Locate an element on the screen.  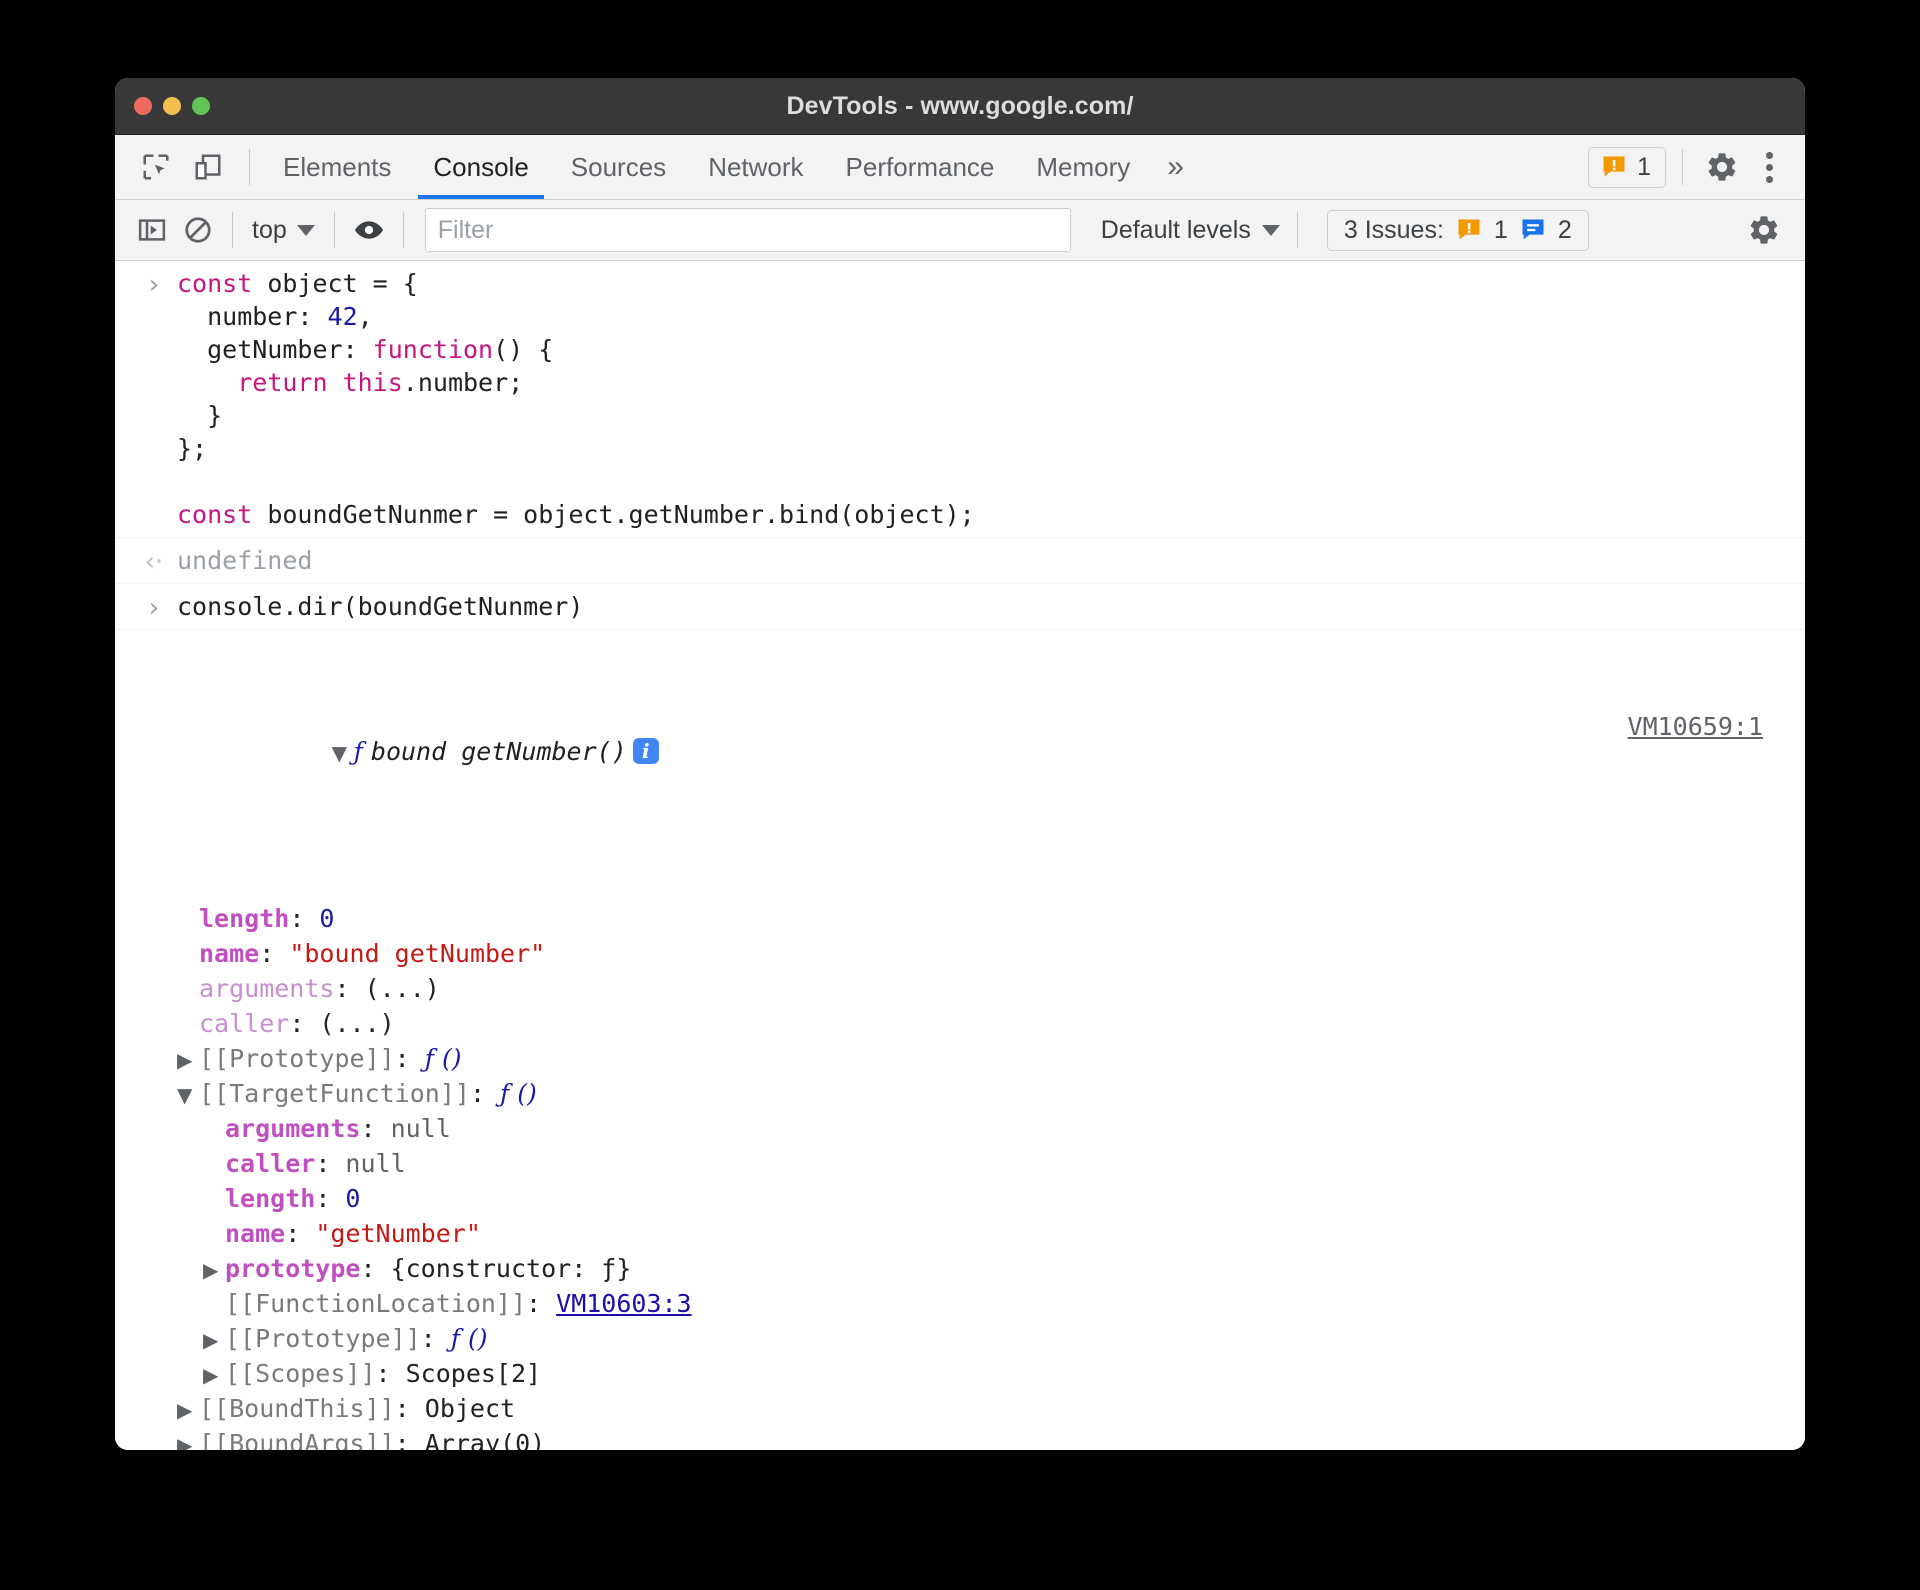
property-value: Scopes[2] is located at coordinates (473, 1373).